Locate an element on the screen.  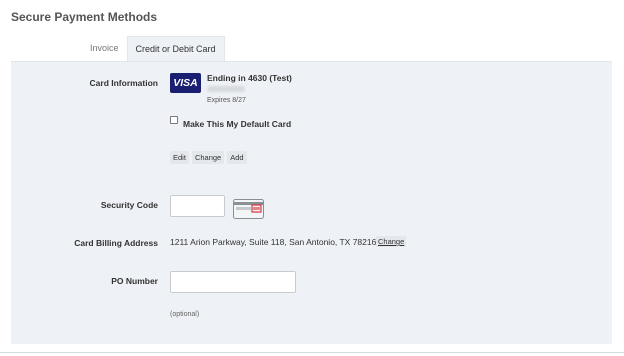
card-ending-text: Ending in 4630 (Test) is located at coordinates (249, 78).